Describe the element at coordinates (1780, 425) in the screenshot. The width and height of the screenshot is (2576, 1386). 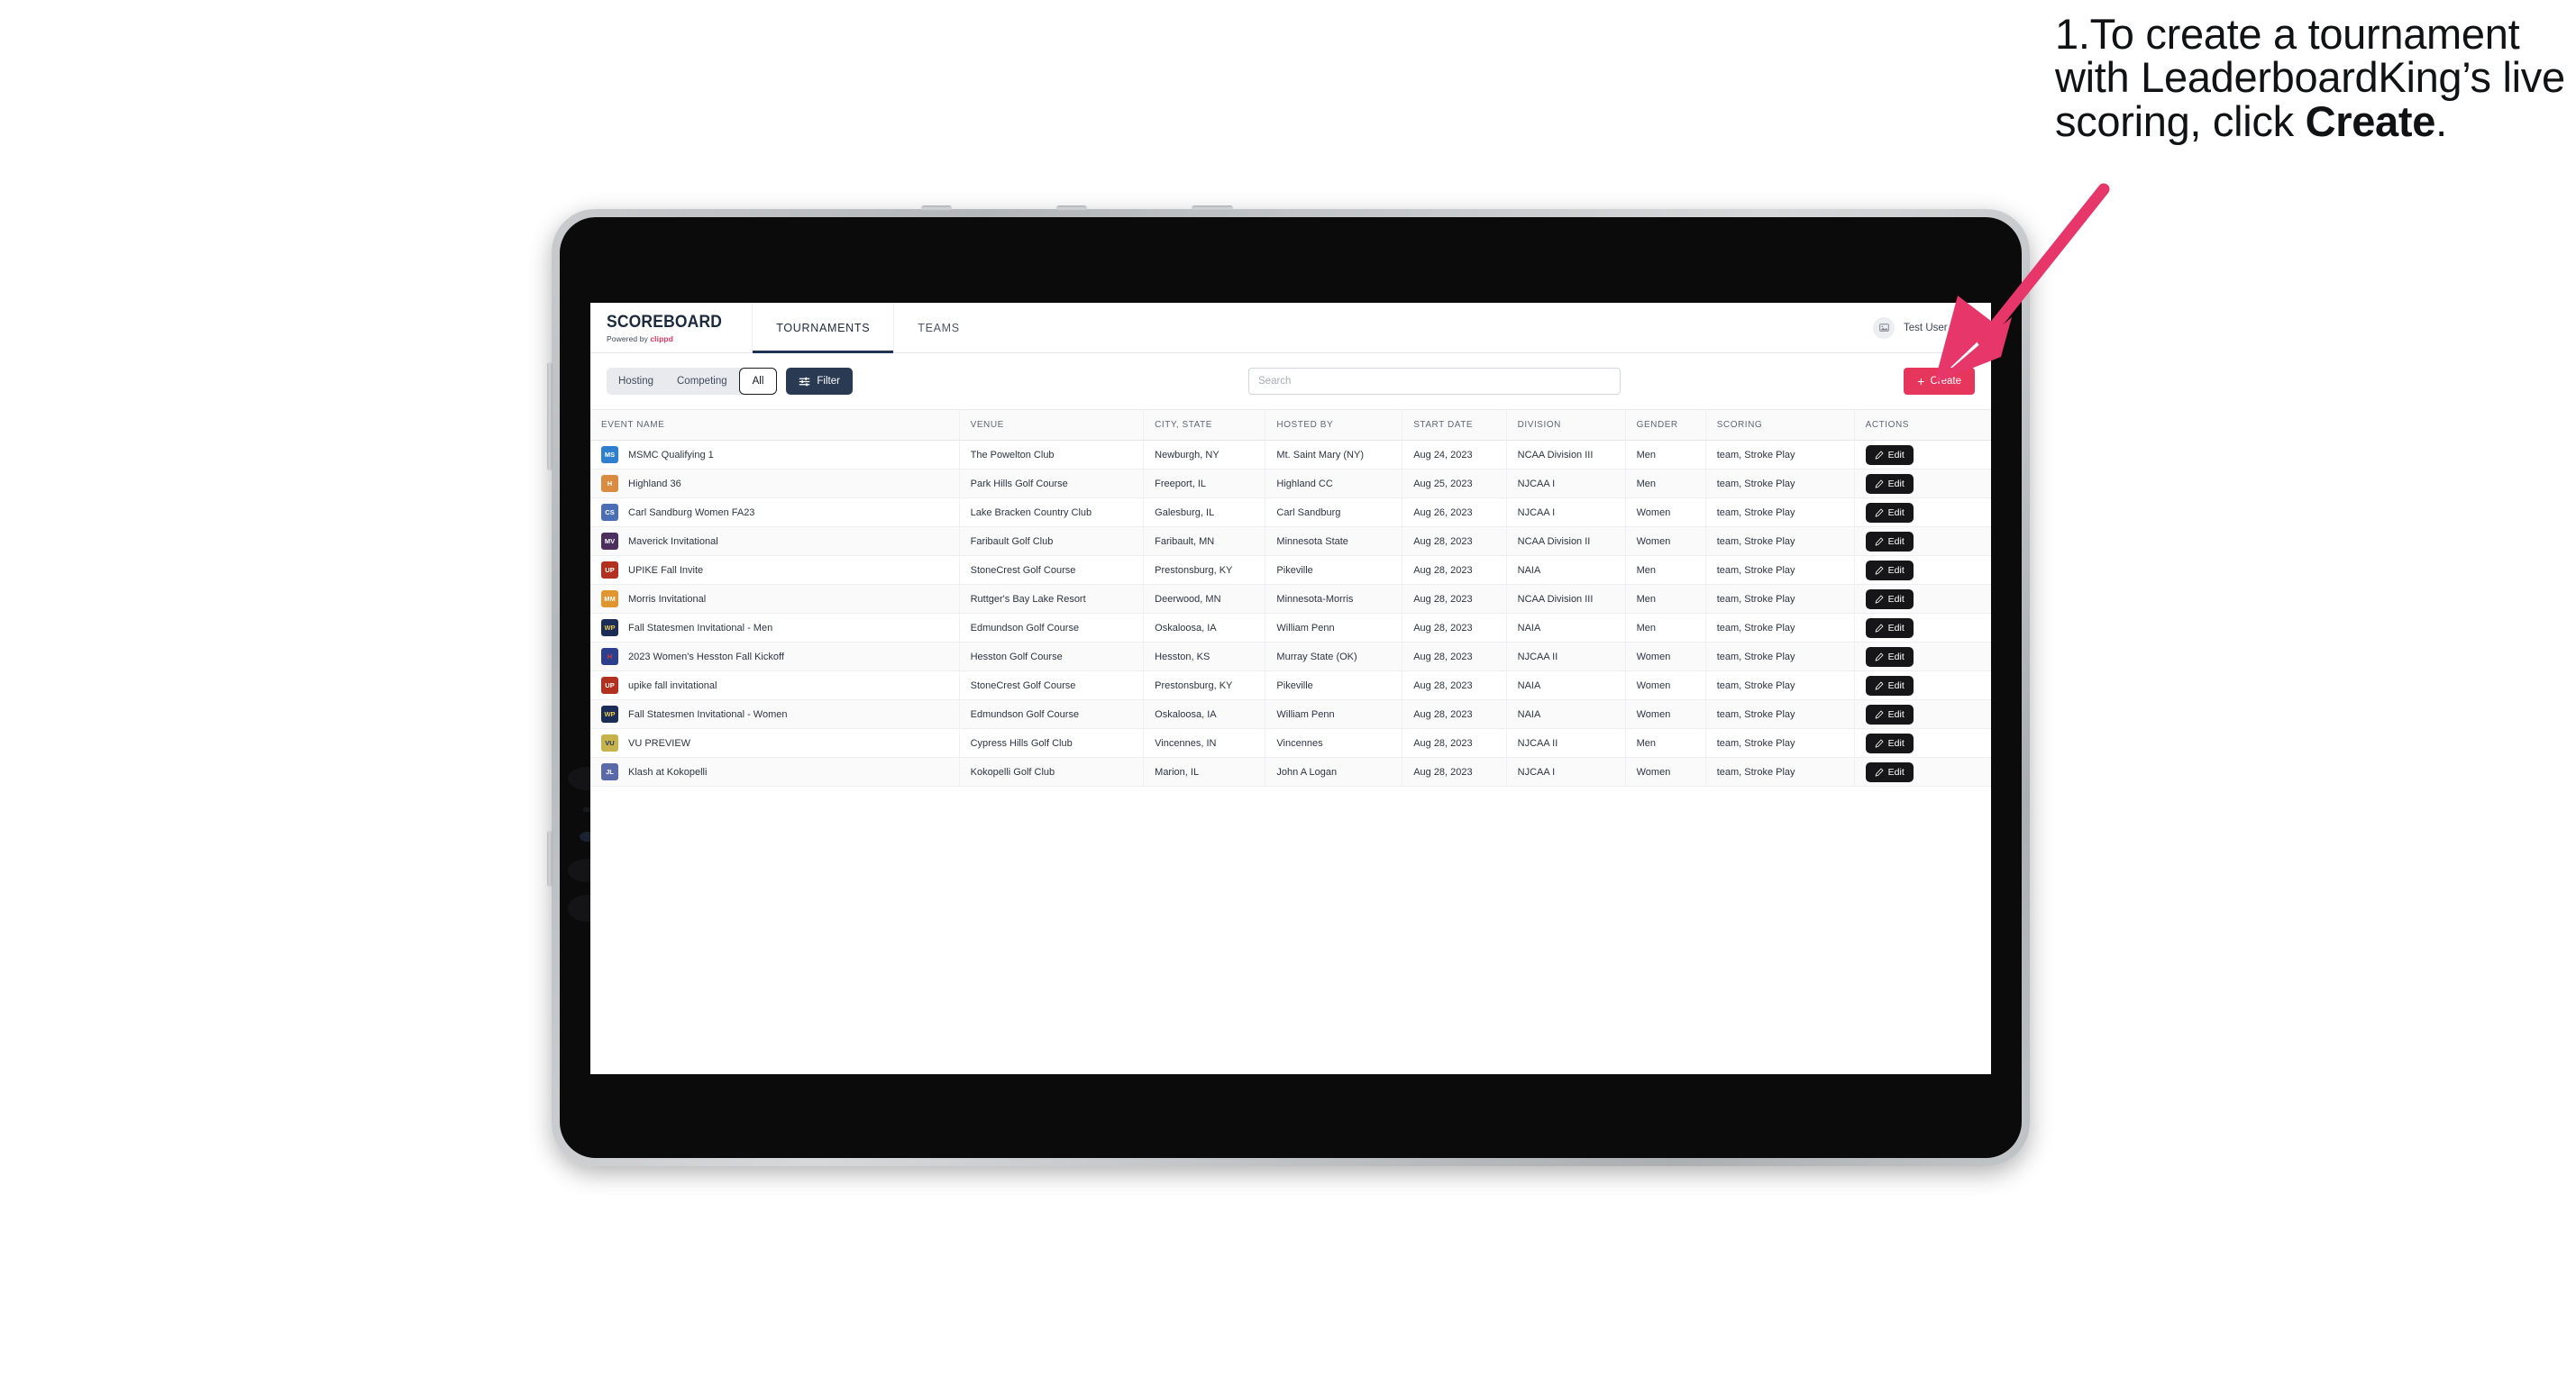
I see `col-scoring: SCORING` at that location.